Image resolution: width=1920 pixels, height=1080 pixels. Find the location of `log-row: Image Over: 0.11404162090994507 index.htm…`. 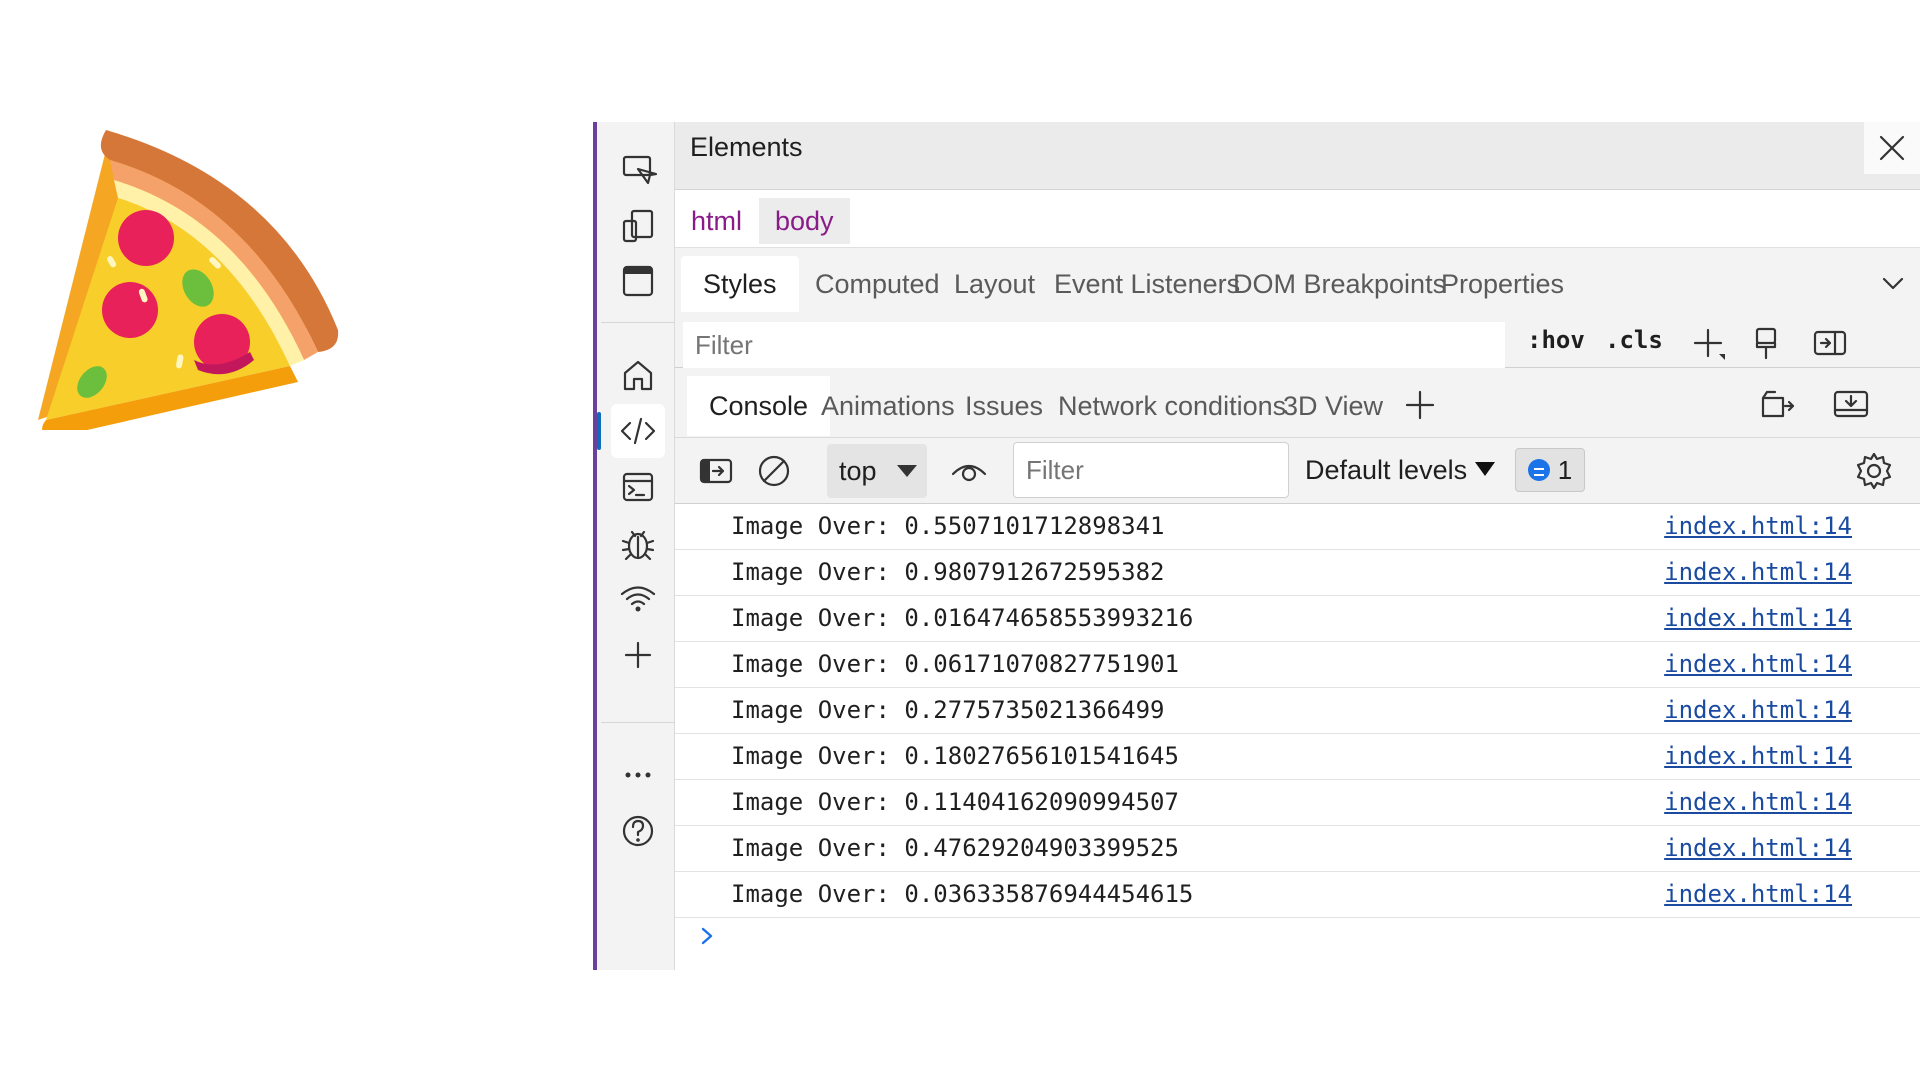

log-row: Image Over: 0.11404162090994507 index.htm… is located at coordinates (1297, 803).